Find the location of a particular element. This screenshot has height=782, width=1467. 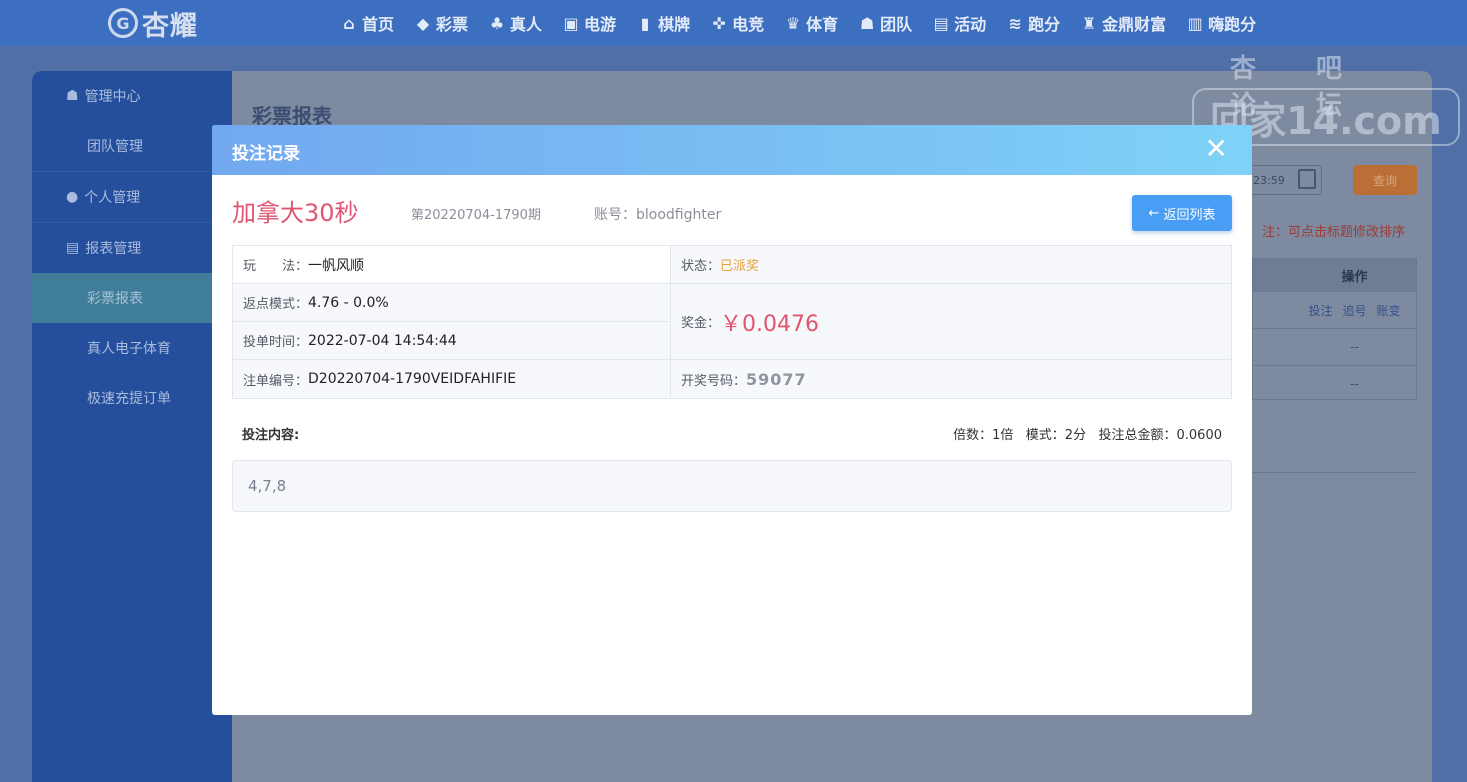

nav-item-8: ▤ 活动 is located at coordinates (959, 23).